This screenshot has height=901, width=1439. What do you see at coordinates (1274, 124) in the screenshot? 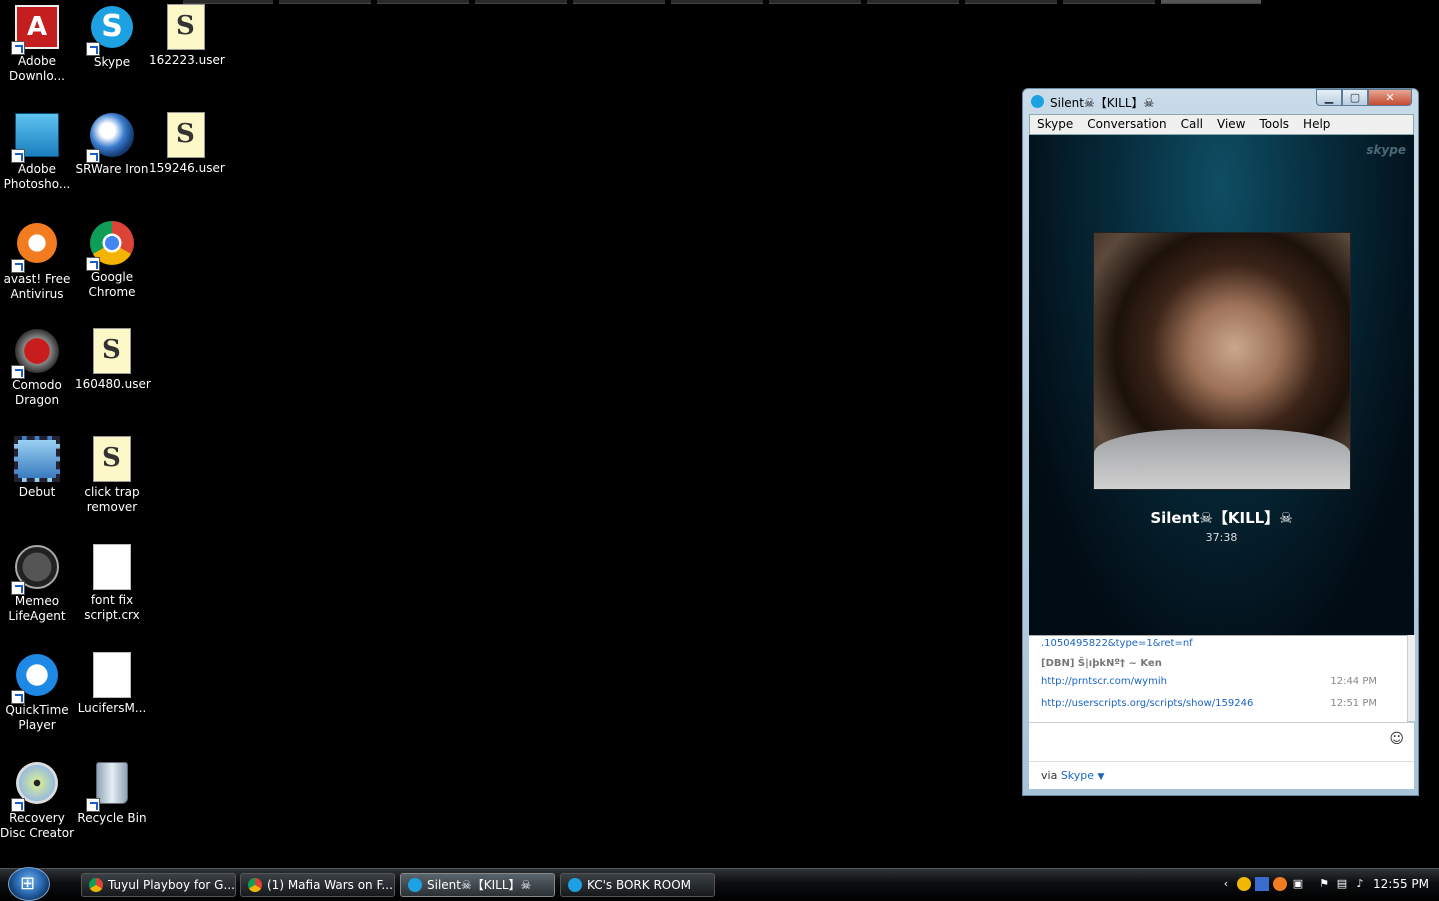
I see `menu-tools: Tools` at bounding box center [1274, 124].